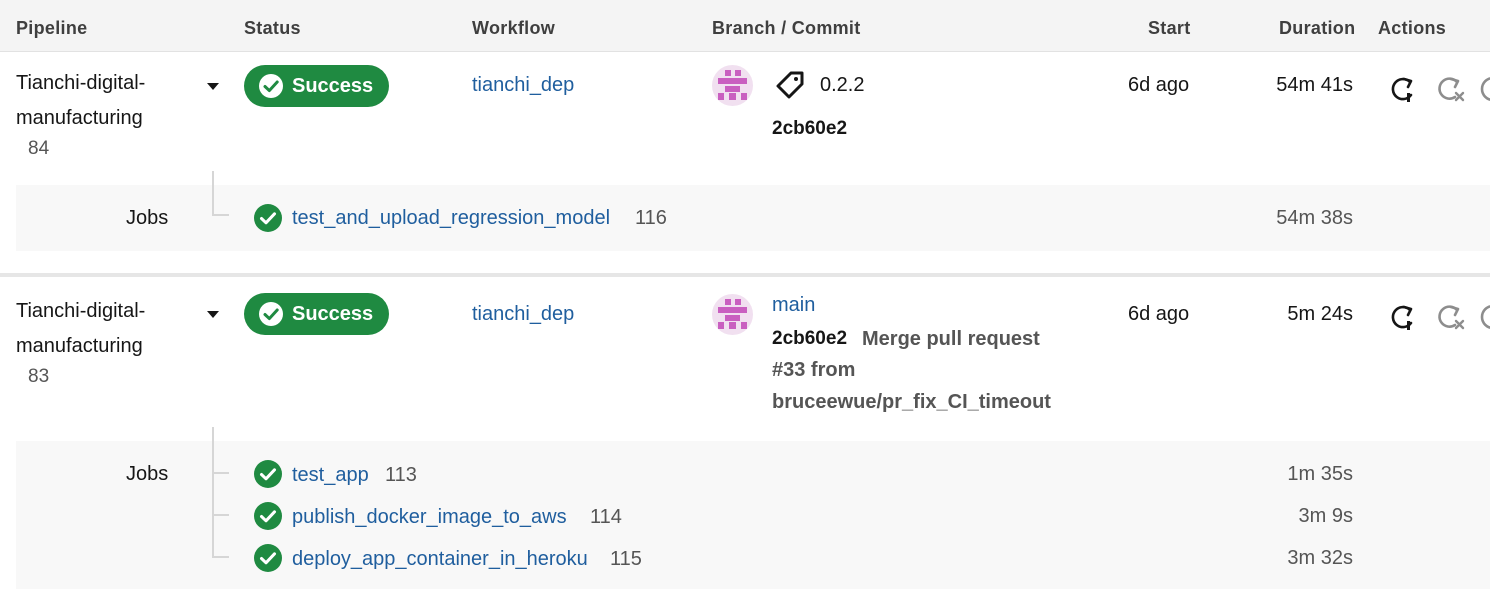  I want to click on pipeline-duration: 5m 24s, so click(1320, 314).